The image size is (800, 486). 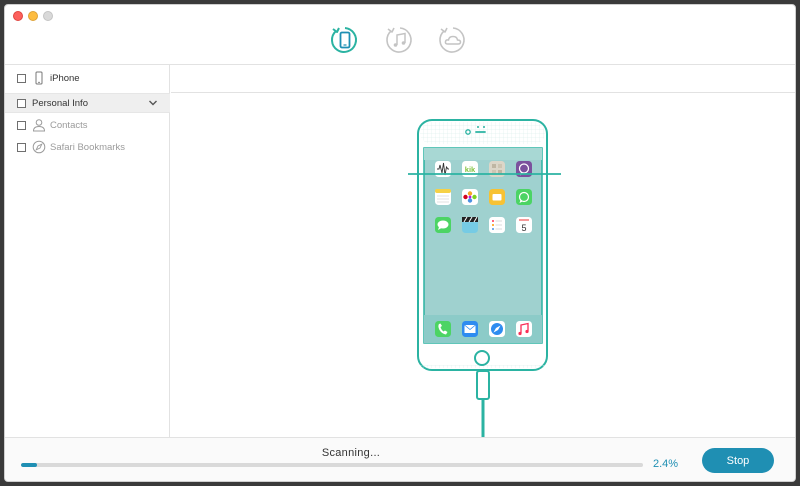 What do you see at coordinates (470, 224) in the screenshot?
I see `clapperboard-icon` at bounding box center [470, 224].